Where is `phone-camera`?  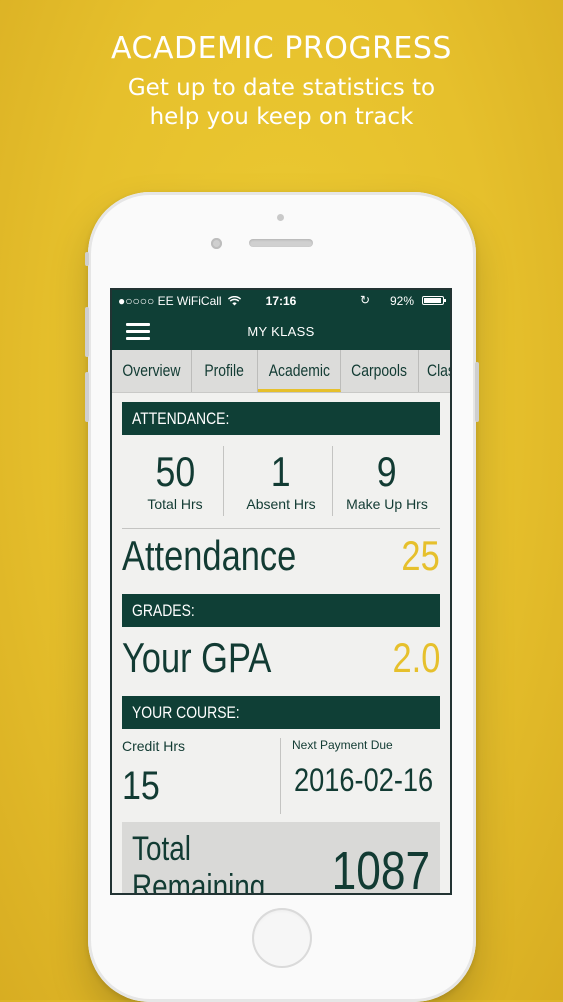 phone-camera is located at coordinates (216, 243).